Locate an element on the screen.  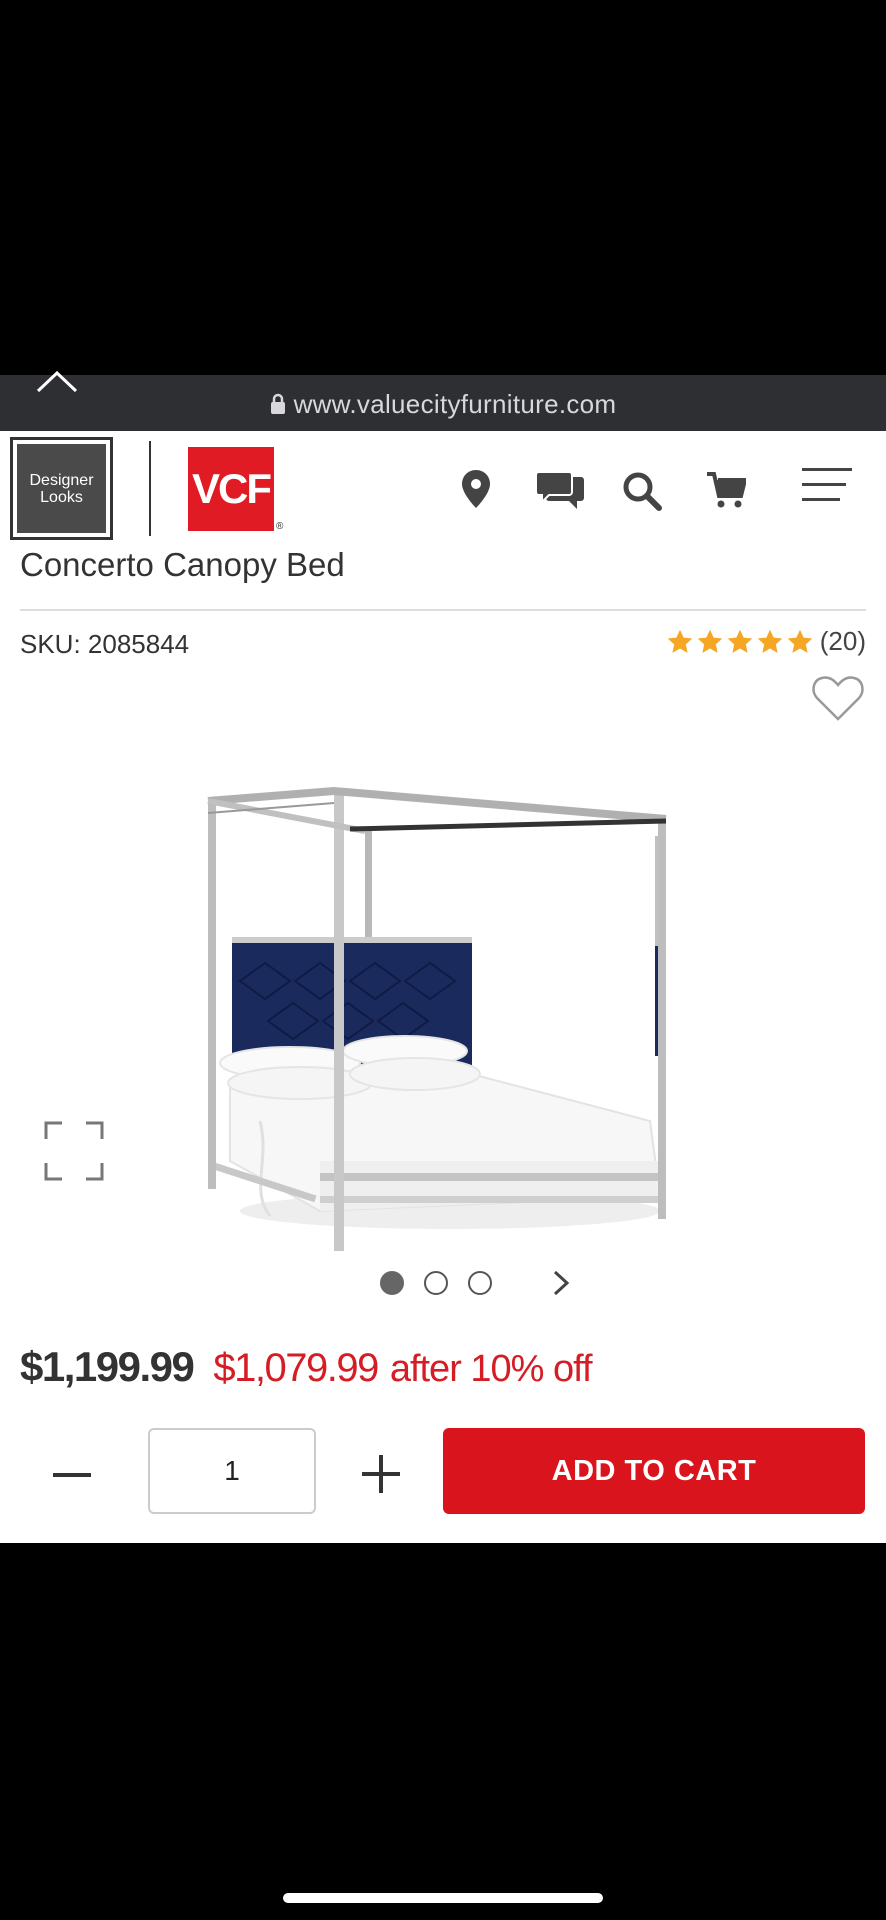
product-title: Concerto Canopy Bed is located at coordinates (182, 564).